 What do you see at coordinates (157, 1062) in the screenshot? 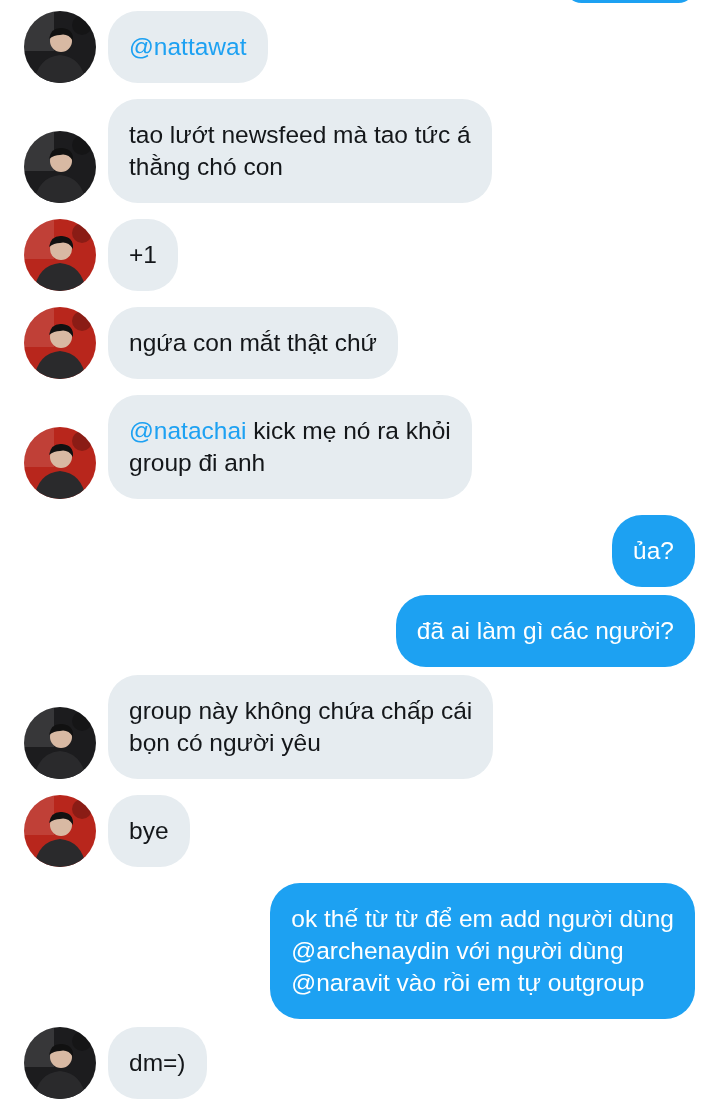
I see `message-text: dm=)` at bounding box center [157, 1062].